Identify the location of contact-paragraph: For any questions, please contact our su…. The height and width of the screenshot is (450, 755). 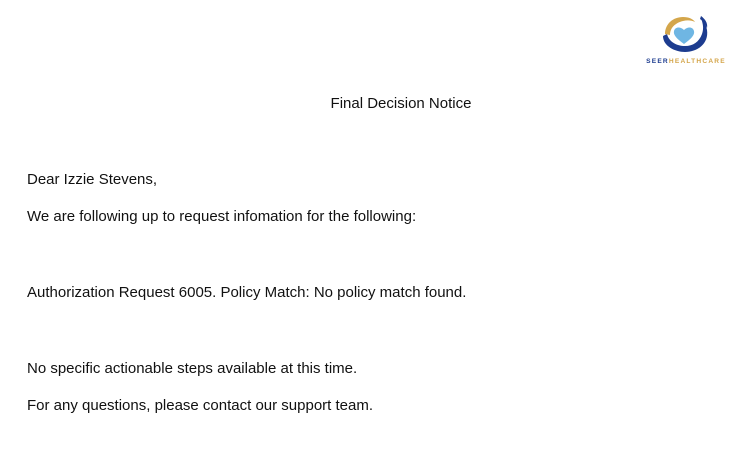
(200, 405).